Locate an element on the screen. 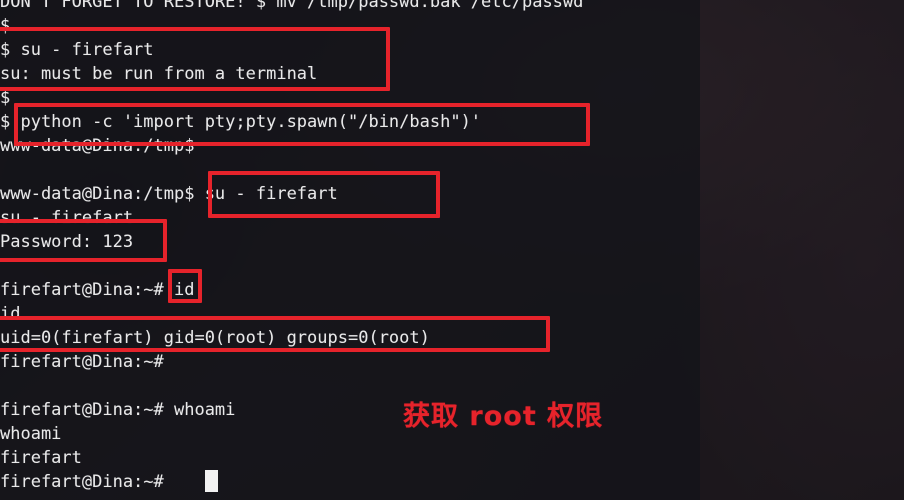 The height and width of the screenshot is (500, 904). terminal-line: whoami is located at coordinates (31, 434).